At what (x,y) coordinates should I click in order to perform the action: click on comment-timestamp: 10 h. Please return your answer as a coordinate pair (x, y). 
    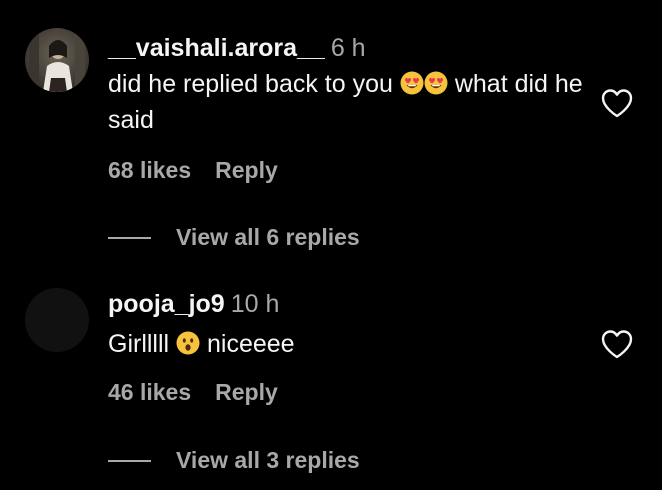
    Looking at the image, I should click on (255, 304).